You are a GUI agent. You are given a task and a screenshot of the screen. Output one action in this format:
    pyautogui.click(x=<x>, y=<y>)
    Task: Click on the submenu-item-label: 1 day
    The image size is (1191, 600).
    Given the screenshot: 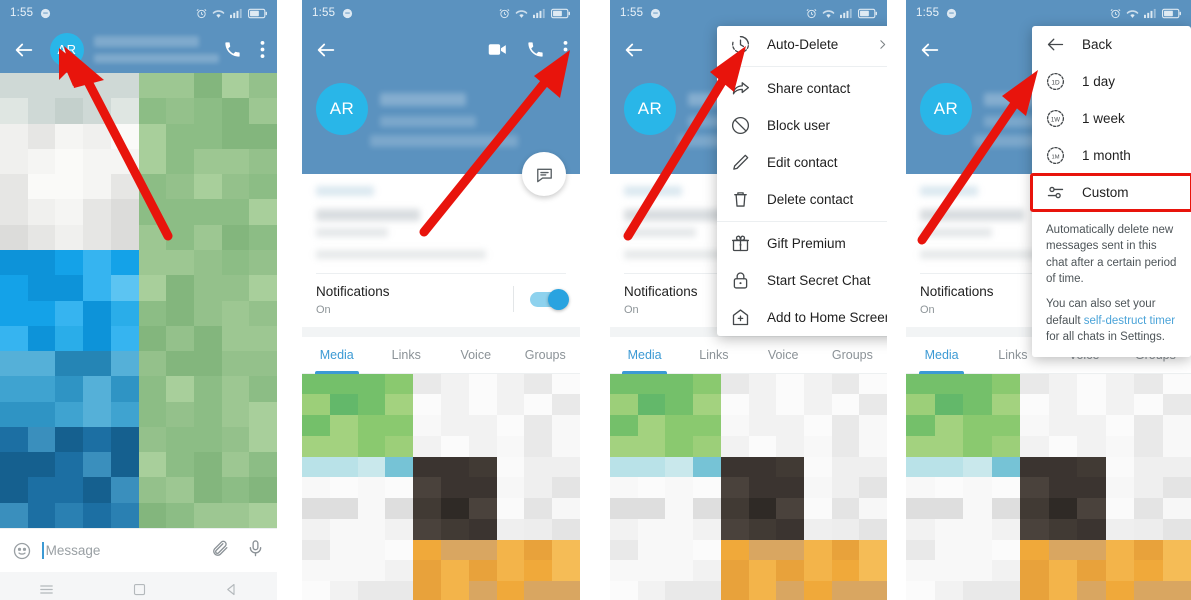 What is the action you would take?
    pyautogui.click(x=1099, y=81)
    